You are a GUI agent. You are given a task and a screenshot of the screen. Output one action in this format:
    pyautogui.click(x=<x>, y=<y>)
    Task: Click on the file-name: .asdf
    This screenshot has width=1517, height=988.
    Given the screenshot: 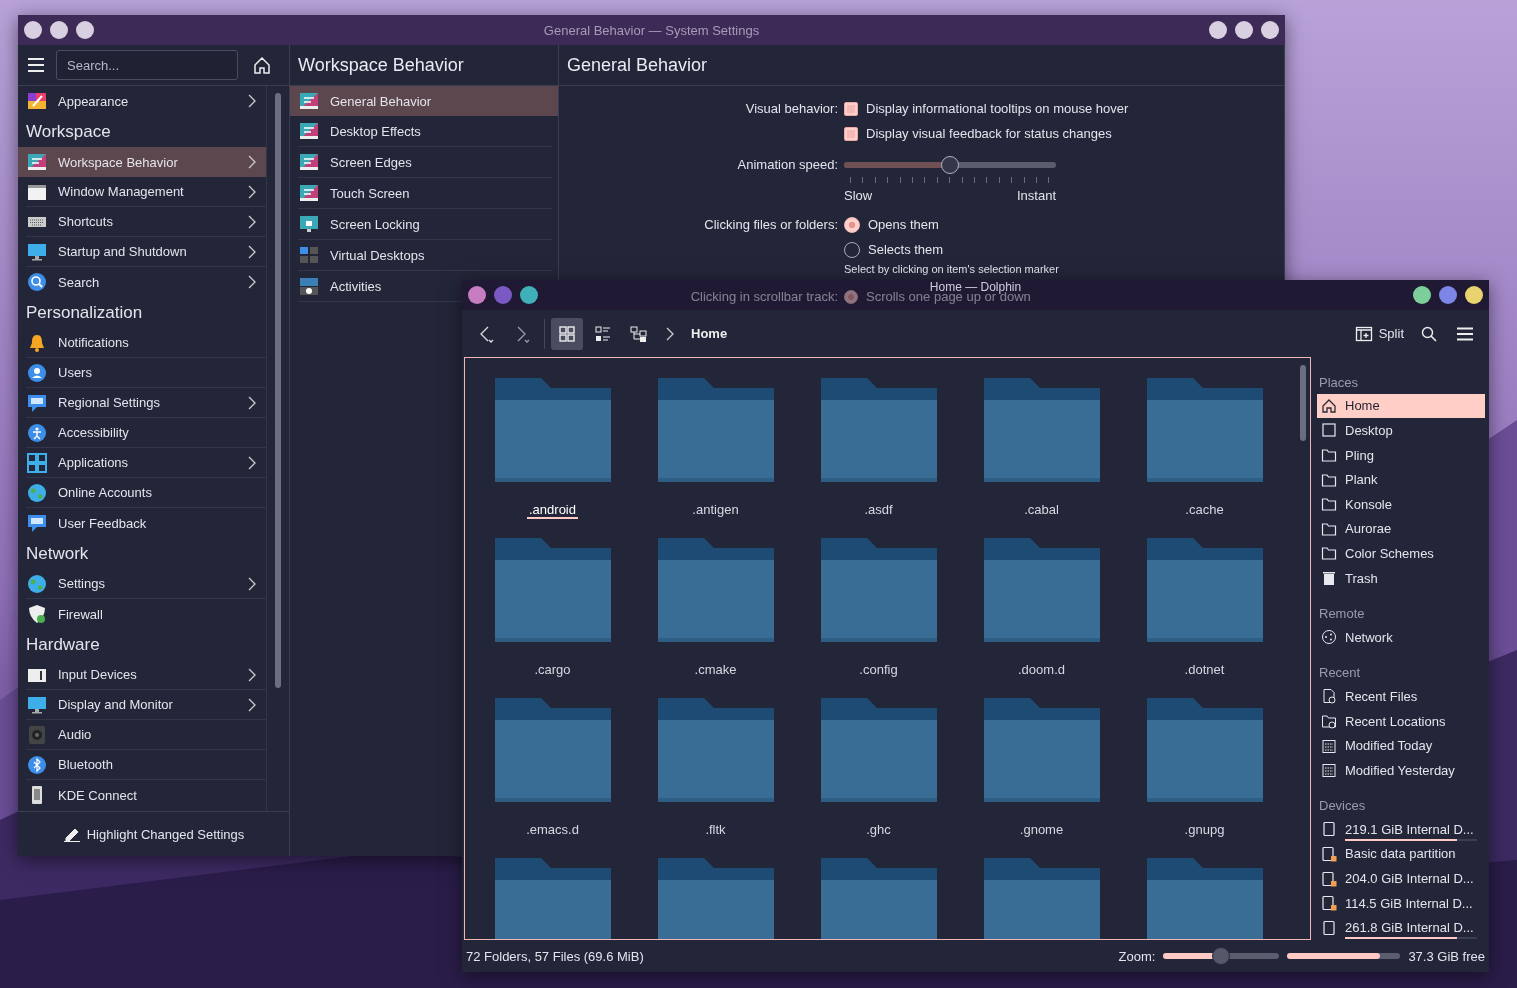 What is the action you would take?
    pyautogui.click(x=878, y=510)
    